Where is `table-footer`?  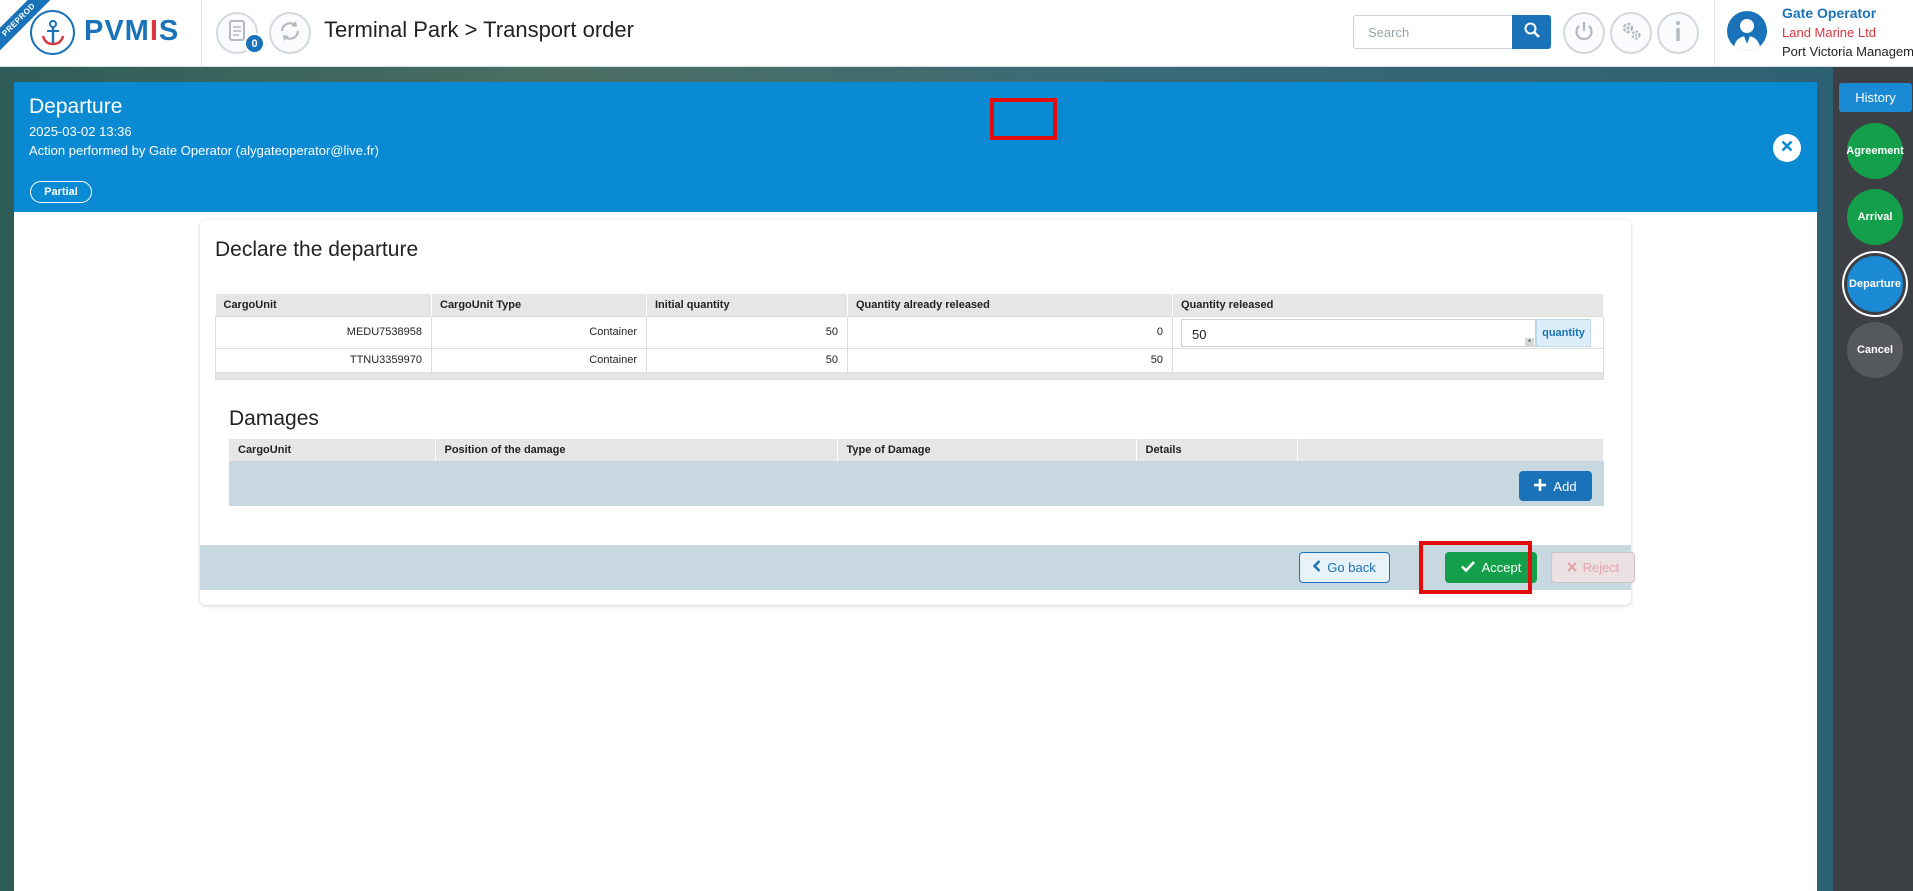 table-footer is located at coordinates (909, 375).